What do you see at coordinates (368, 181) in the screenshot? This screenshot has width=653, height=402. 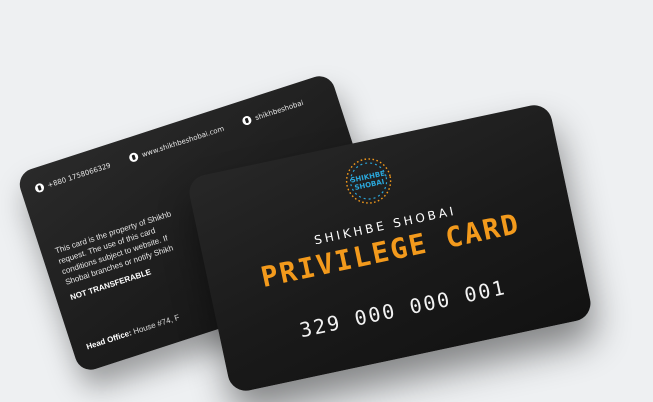 I see `brand-logo: SHIKHBE SHOBAI` at bounding box center [368, 181].